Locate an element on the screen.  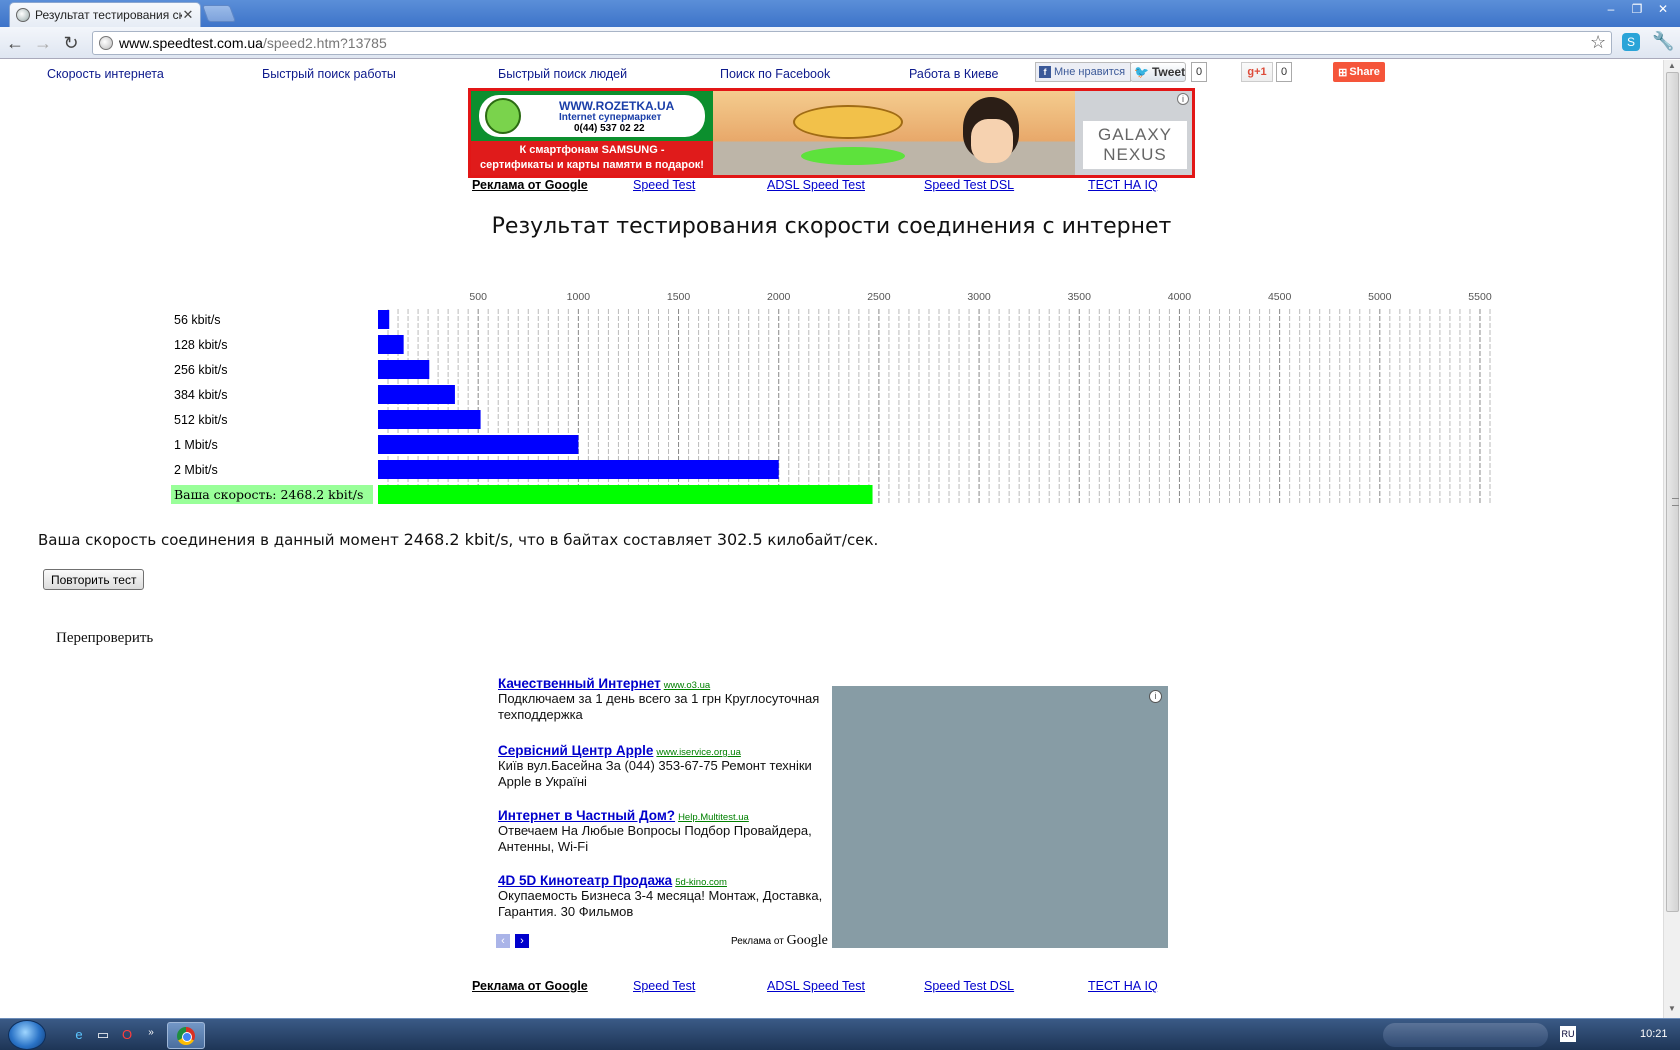
speed-category-label: 1 Mbit/s is located at coordinates (196, 445).